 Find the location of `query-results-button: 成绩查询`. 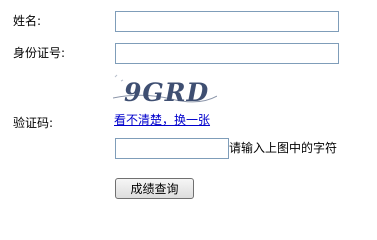

query-results-button: 成绩查询 is located at coordinates (154, 188).